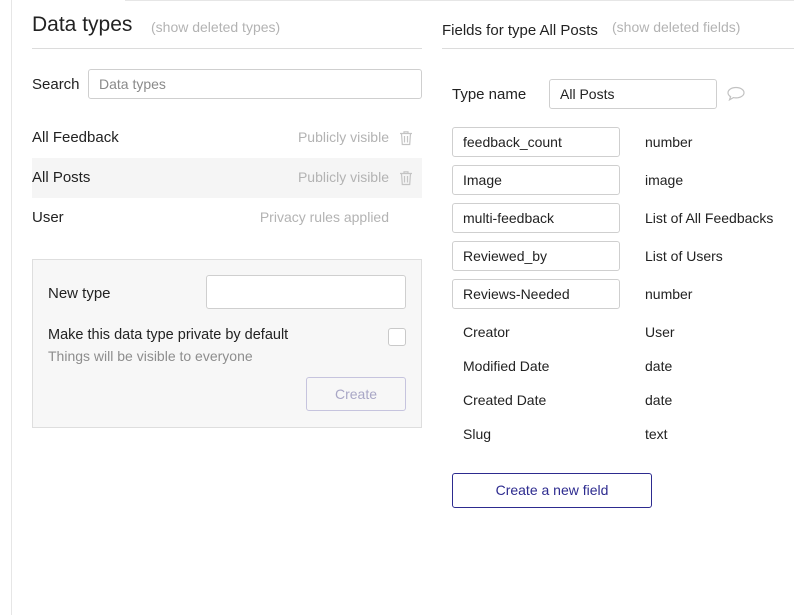 Image resolution: width=794 pixels, height=615 pixels. I want to click on show-deleted-types-link: (show deleted types), so click(215, 27).